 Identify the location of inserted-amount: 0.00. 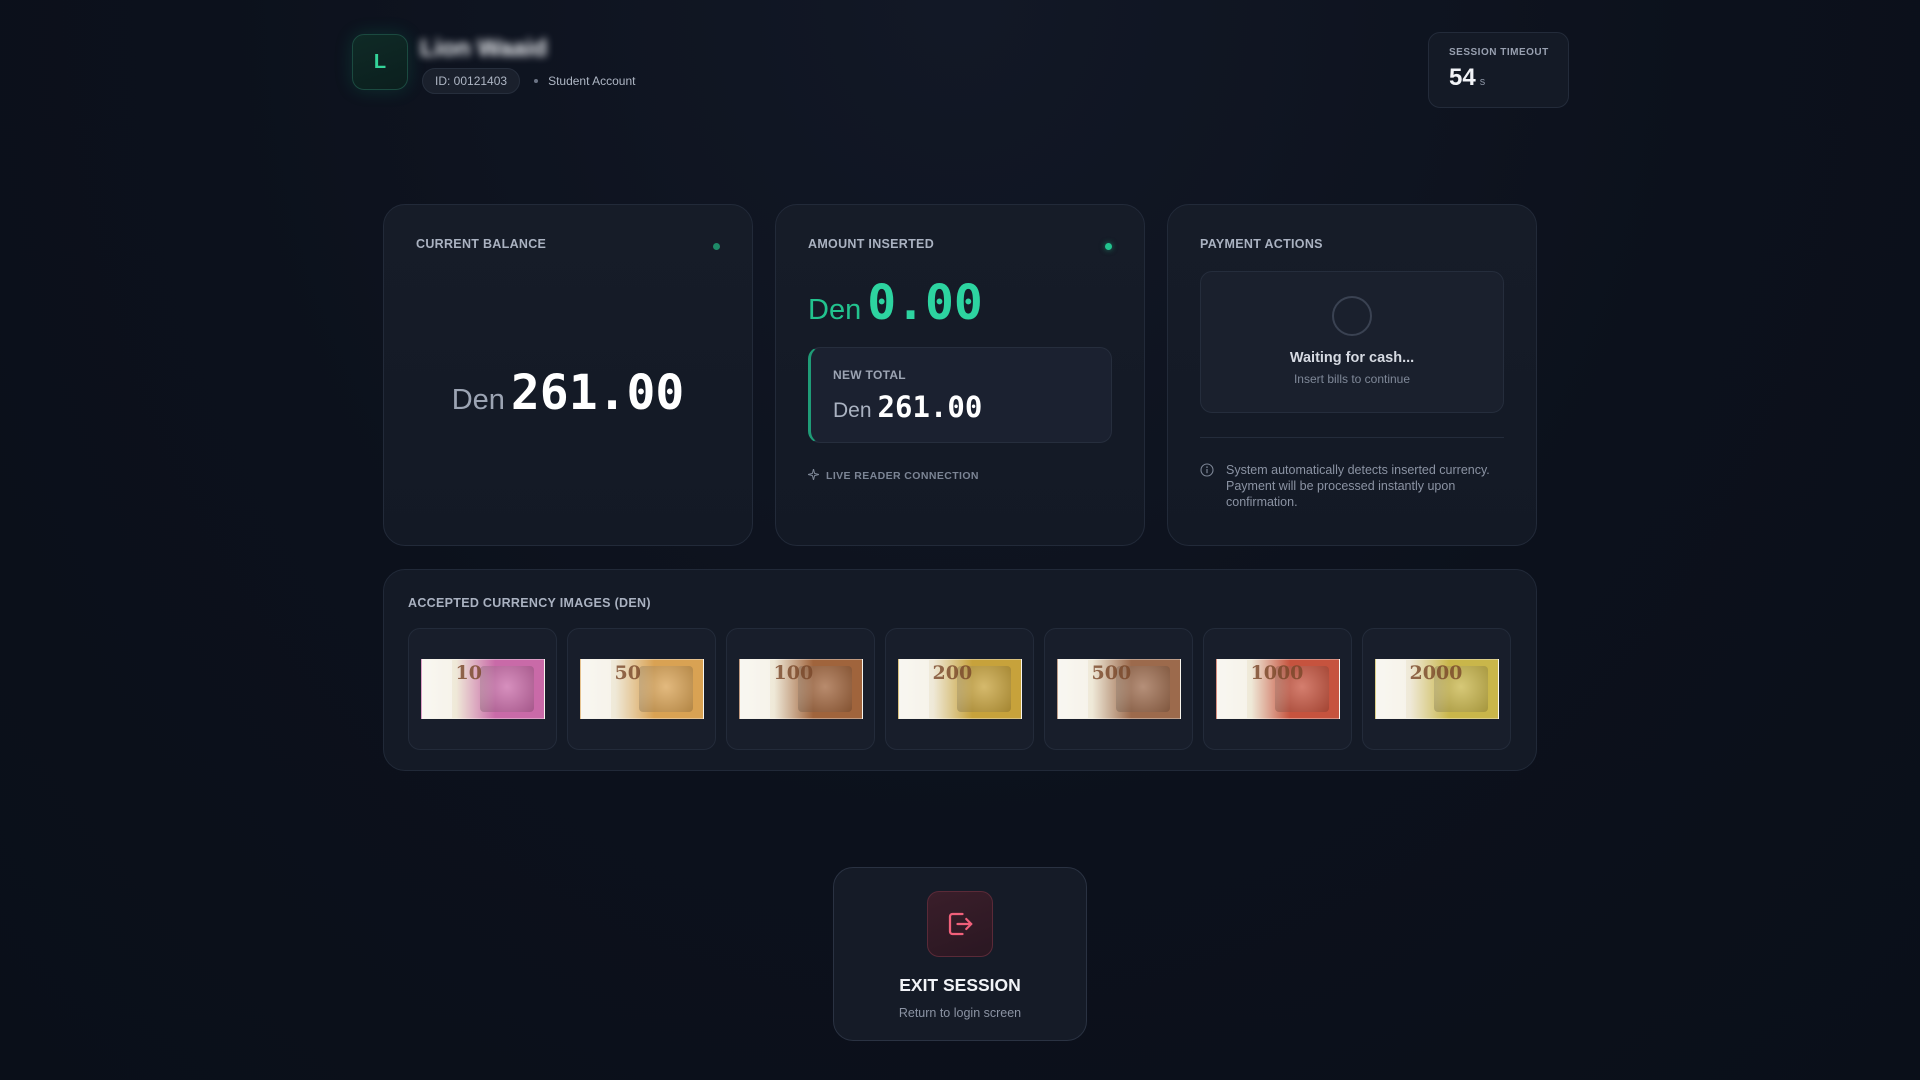
(925, 303).